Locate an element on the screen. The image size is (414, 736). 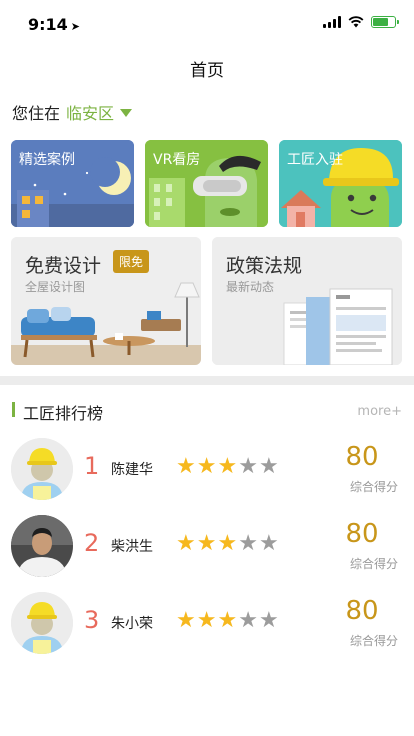
craftsman-name: 柴洪生 is located at coordinates (132, 547).